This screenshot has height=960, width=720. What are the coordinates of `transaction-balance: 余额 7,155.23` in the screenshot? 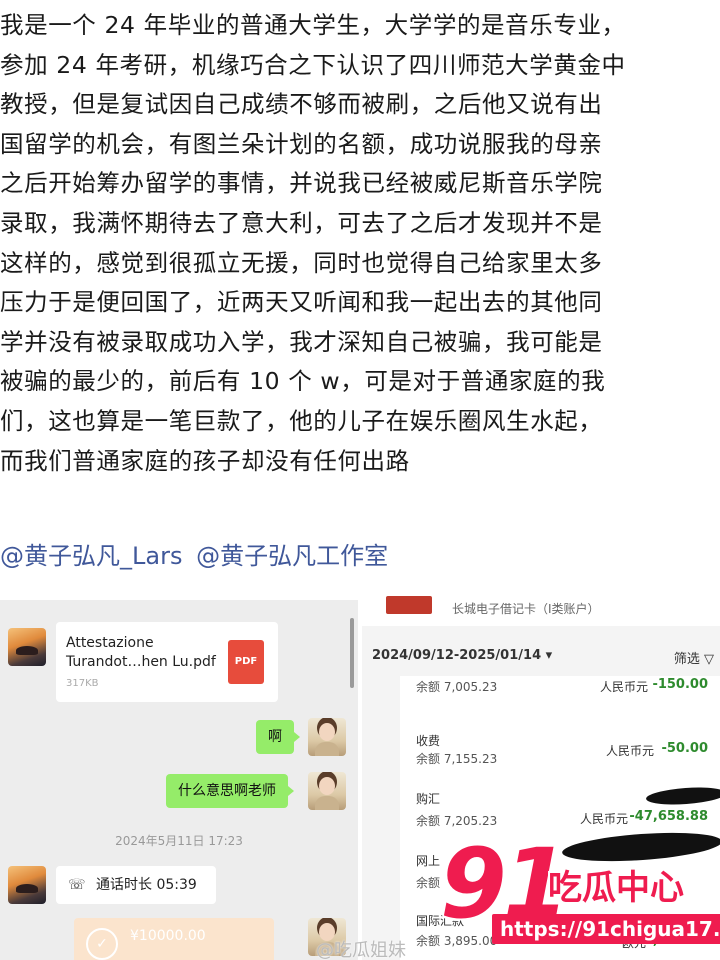 It's located at (457, 759).